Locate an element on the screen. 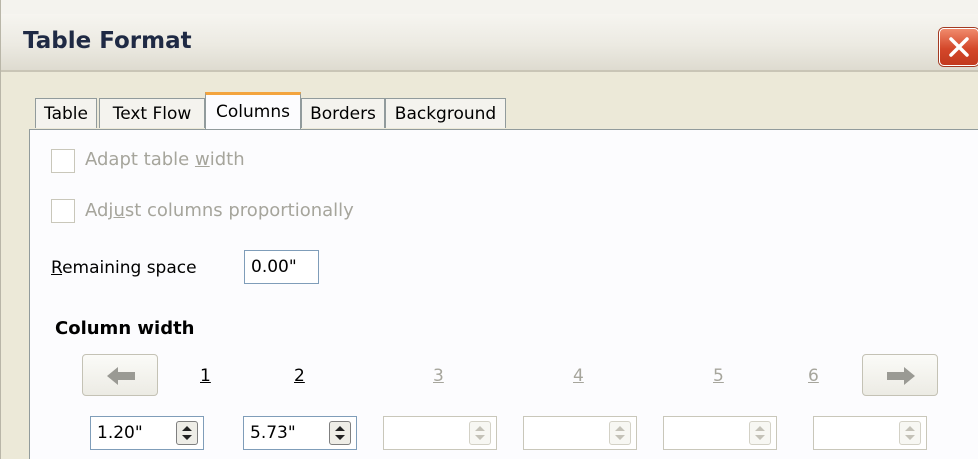  adapt-table-width-label-mnemonic: w is located at coordinates (202, 159).